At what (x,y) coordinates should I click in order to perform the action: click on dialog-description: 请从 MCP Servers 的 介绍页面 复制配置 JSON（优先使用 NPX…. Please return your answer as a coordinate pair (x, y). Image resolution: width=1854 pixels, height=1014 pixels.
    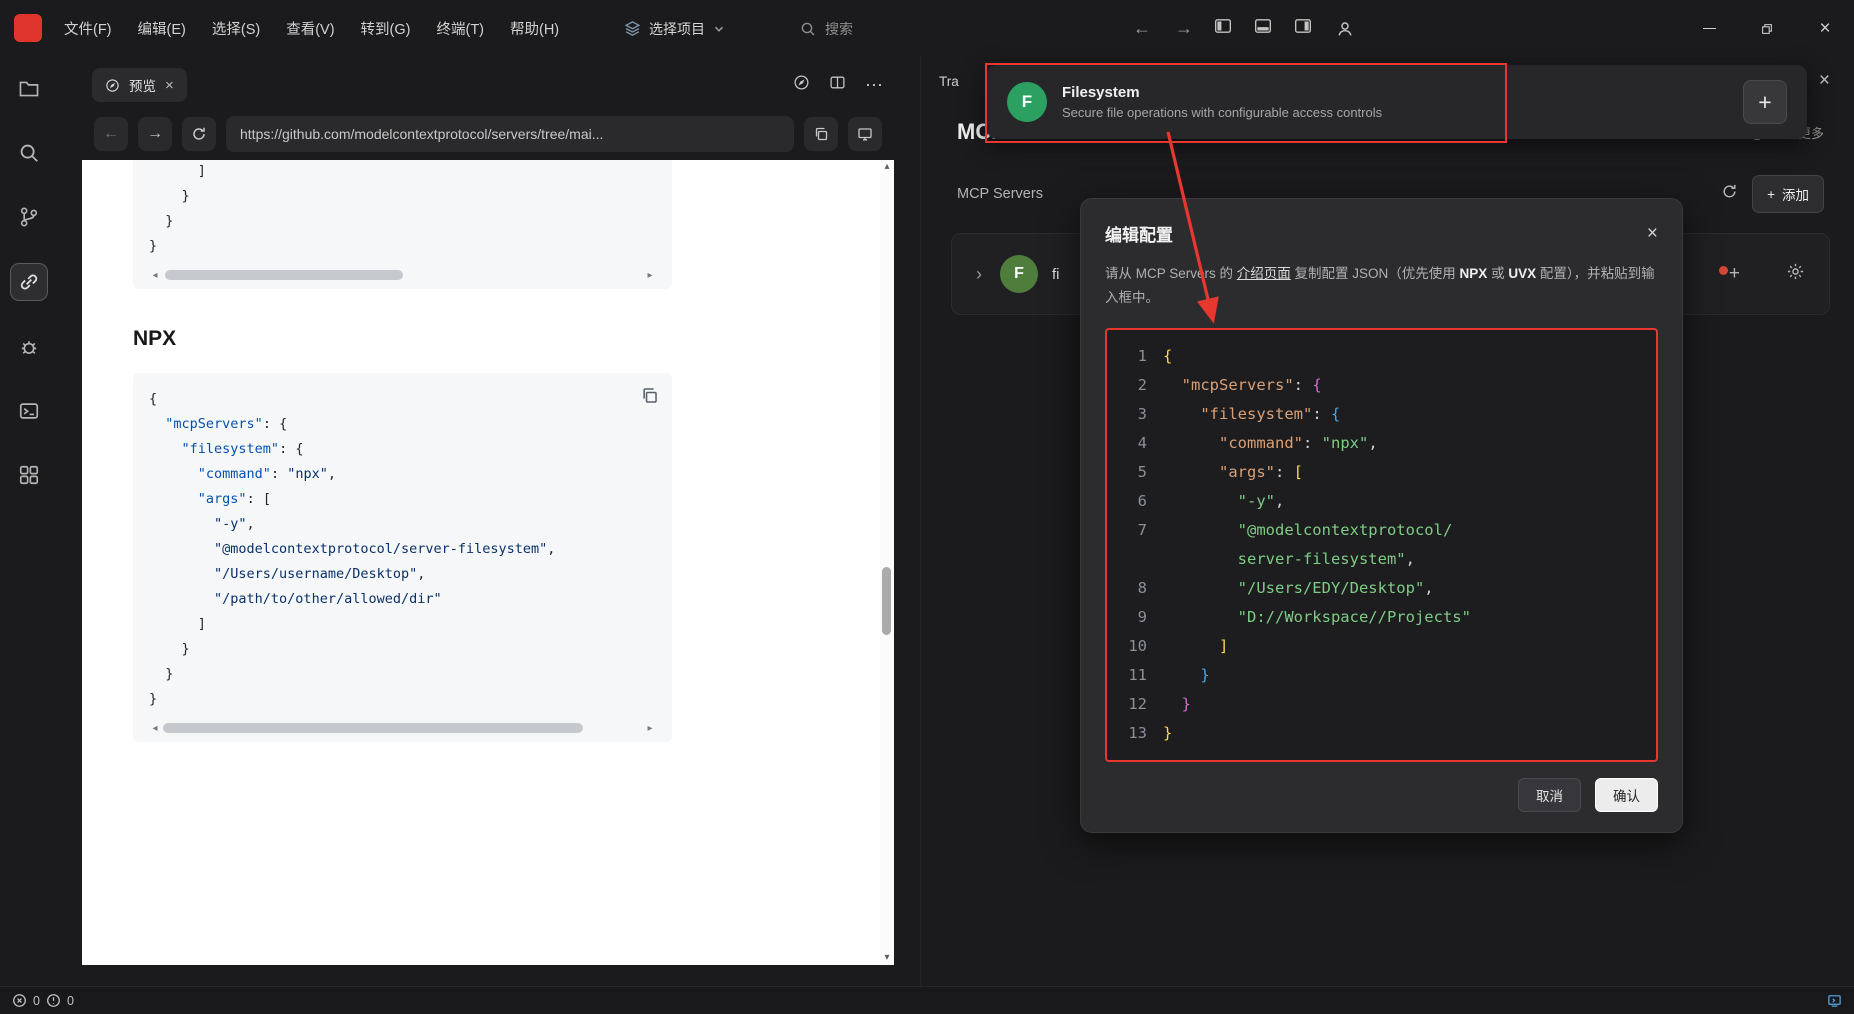
    Looking at the image, I should click on (1380, 285).